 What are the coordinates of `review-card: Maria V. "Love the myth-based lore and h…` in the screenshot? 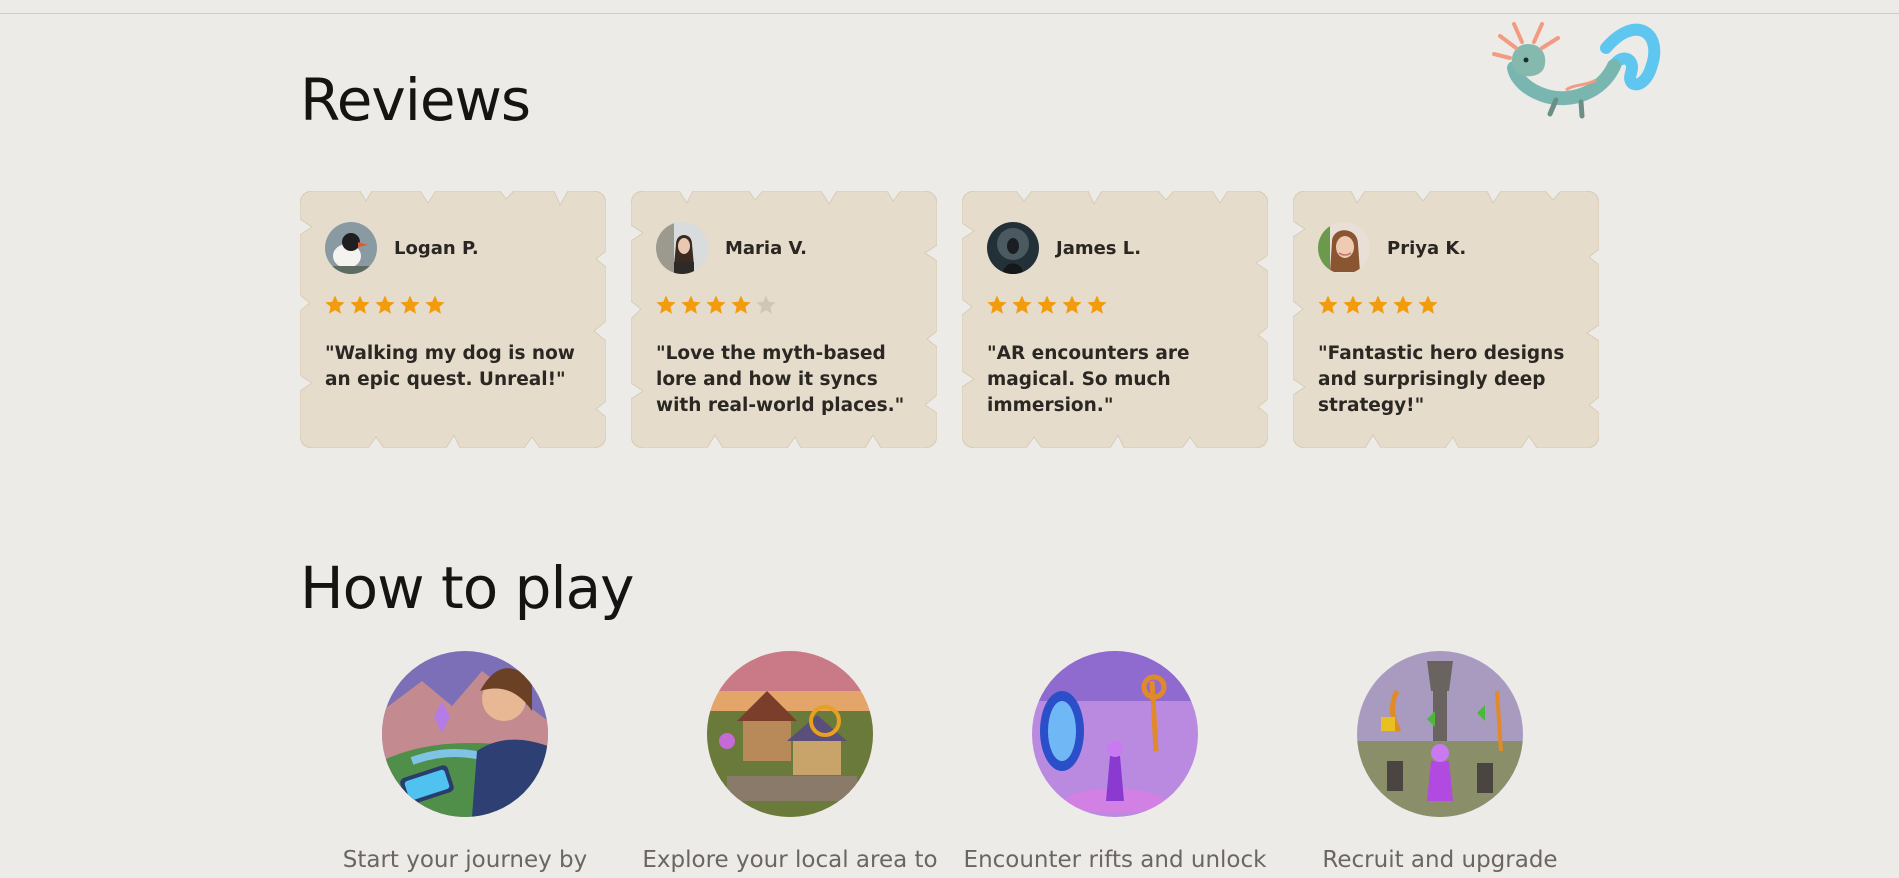 It's located at (784, 319).